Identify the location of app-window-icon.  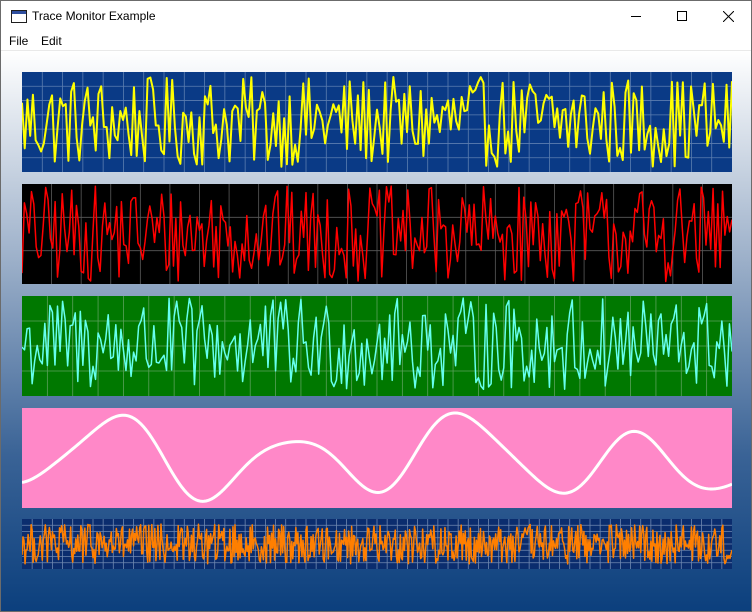
(19, 16).